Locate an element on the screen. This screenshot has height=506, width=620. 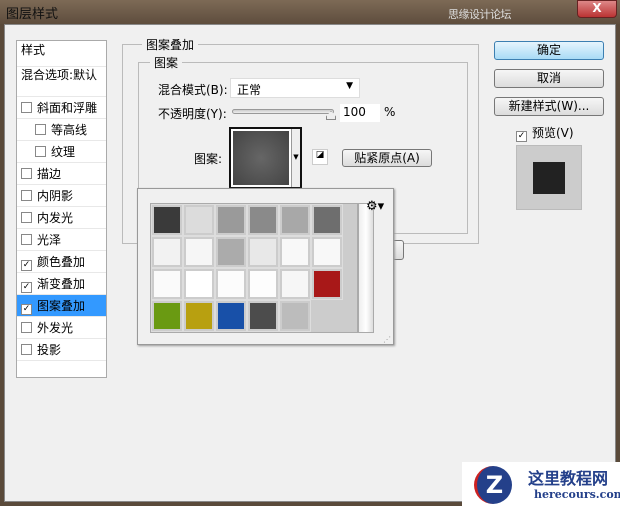
title-bar: 图层样式 思缘设计论坛 WWW.MISSYUAN.COM X is located at coordinates (310, 17).